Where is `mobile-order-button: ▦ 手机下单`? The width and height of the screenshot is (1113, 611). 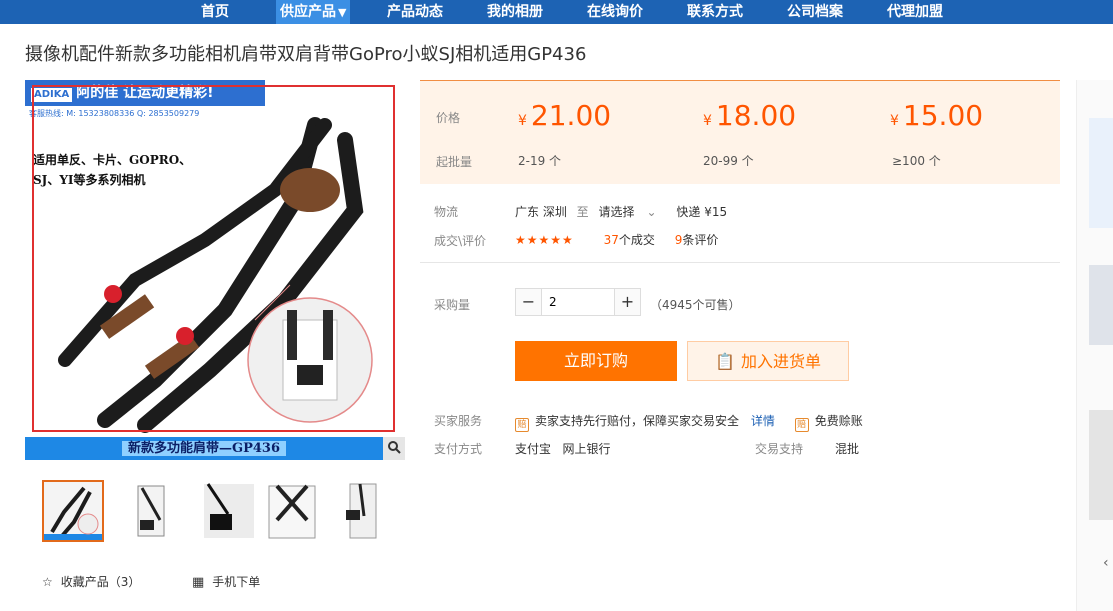 mobile-order-button: ▦ 手机下单 is located at coordinates (226, 581).